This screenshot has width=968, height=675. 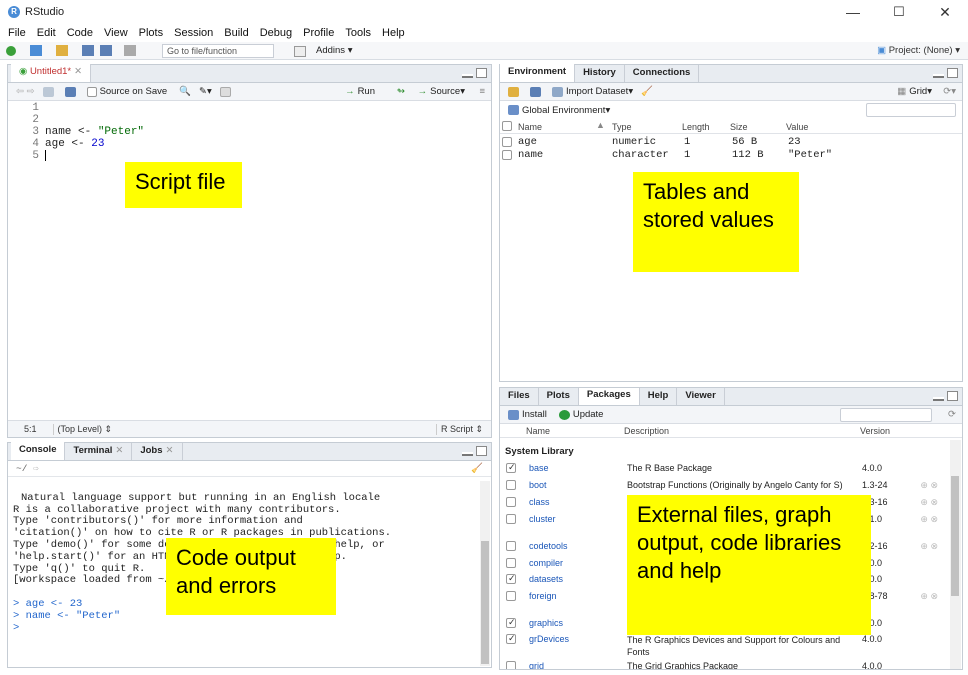 What do you see at coordinates (27, 468) in the screenshot?
I see `working-directory: ~/ ⇨` at bounding box center [27, 468].